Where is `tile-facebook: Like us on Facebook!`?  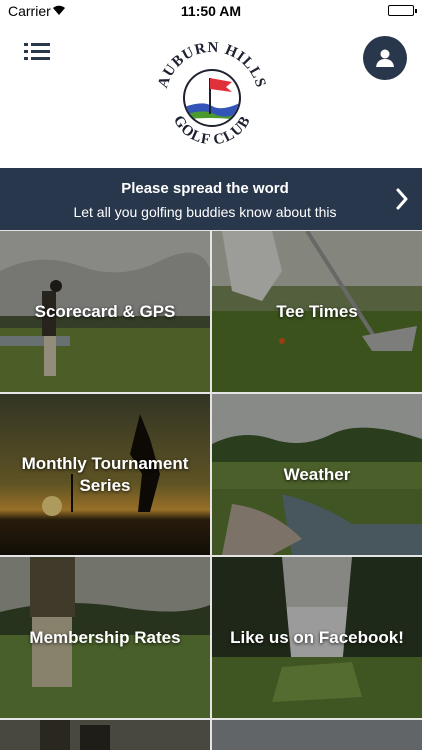 tile-facebook: Like us on Facebook! is located at coordinates (317, 637).